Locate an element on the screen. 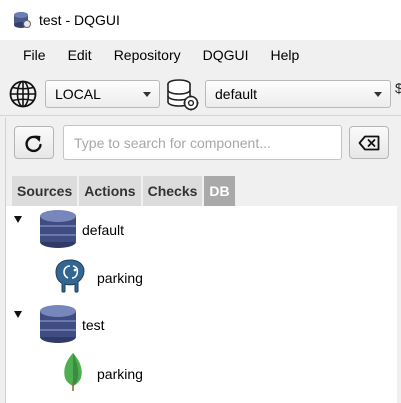  backspace-icon is located at coordinates (369, 142).